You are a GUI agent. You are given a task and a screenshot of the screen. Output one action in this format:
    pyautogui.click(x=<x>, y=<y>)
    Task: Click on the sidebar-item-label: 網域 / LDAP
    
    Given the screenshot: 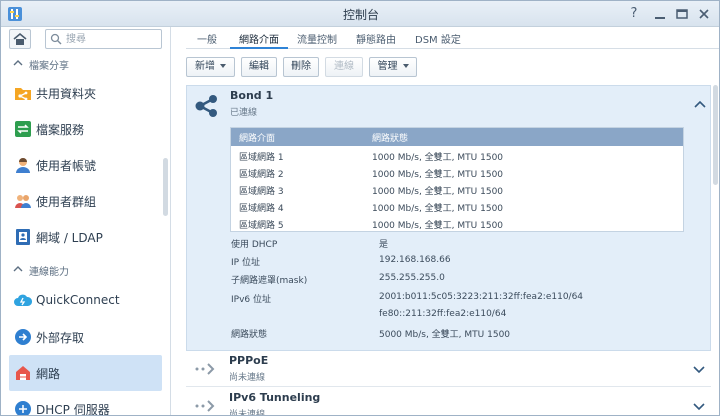 What is the action you would take?
    pyautogui.click(x=69, y=238)
    